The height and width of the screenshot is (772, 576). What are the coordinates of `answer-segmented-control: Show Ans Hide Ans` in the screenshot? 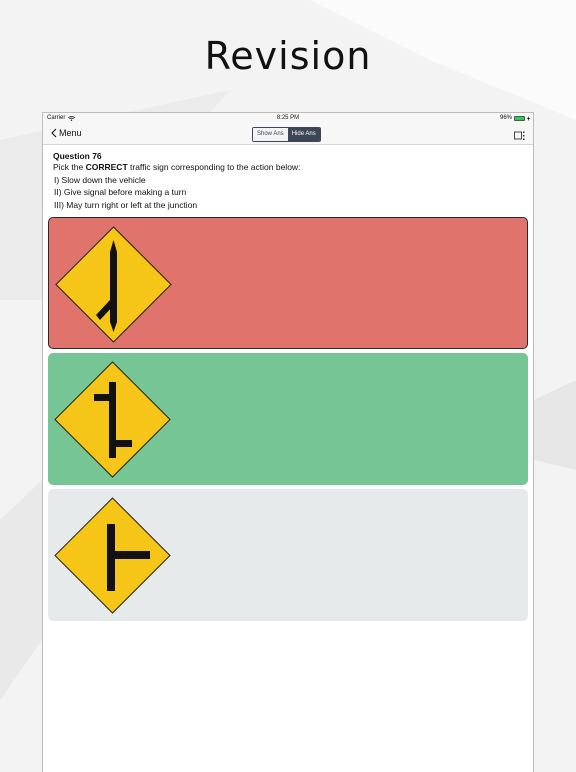 It's located at (286, 134).